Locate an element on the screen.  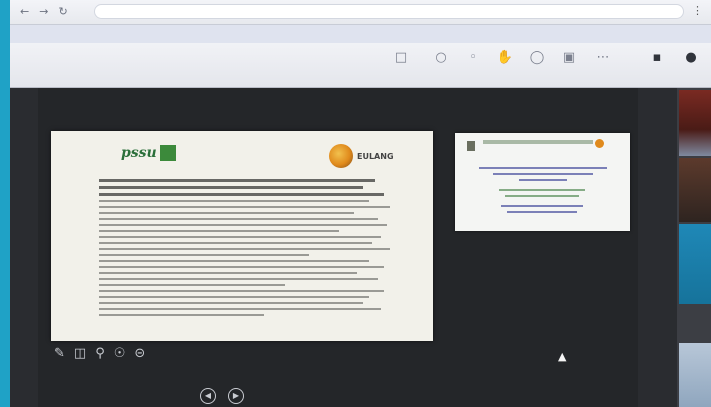
more-button: ⋯ is located at coordinates (603, 58).